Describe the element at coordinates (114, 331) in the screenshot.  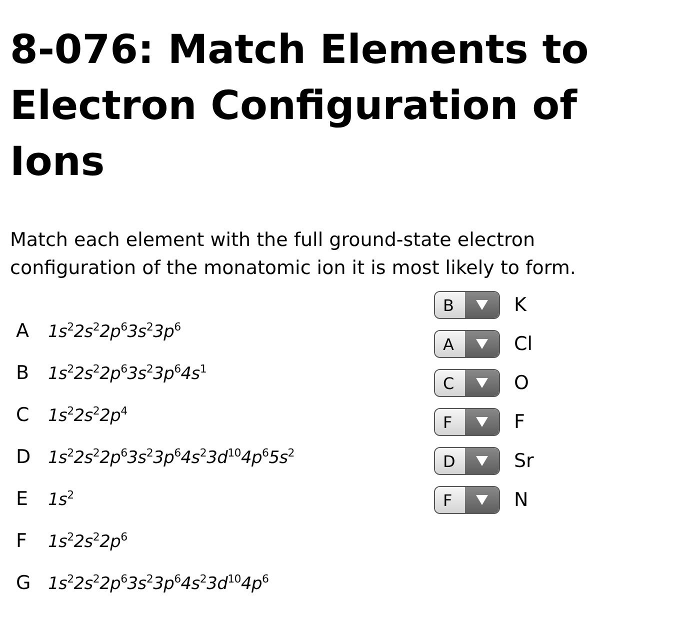
I see `electron-configuration: 1s$^{2}$2s$^{2}$2p$^{6}$3s$^{2}$3p$^{6}$` at that location.